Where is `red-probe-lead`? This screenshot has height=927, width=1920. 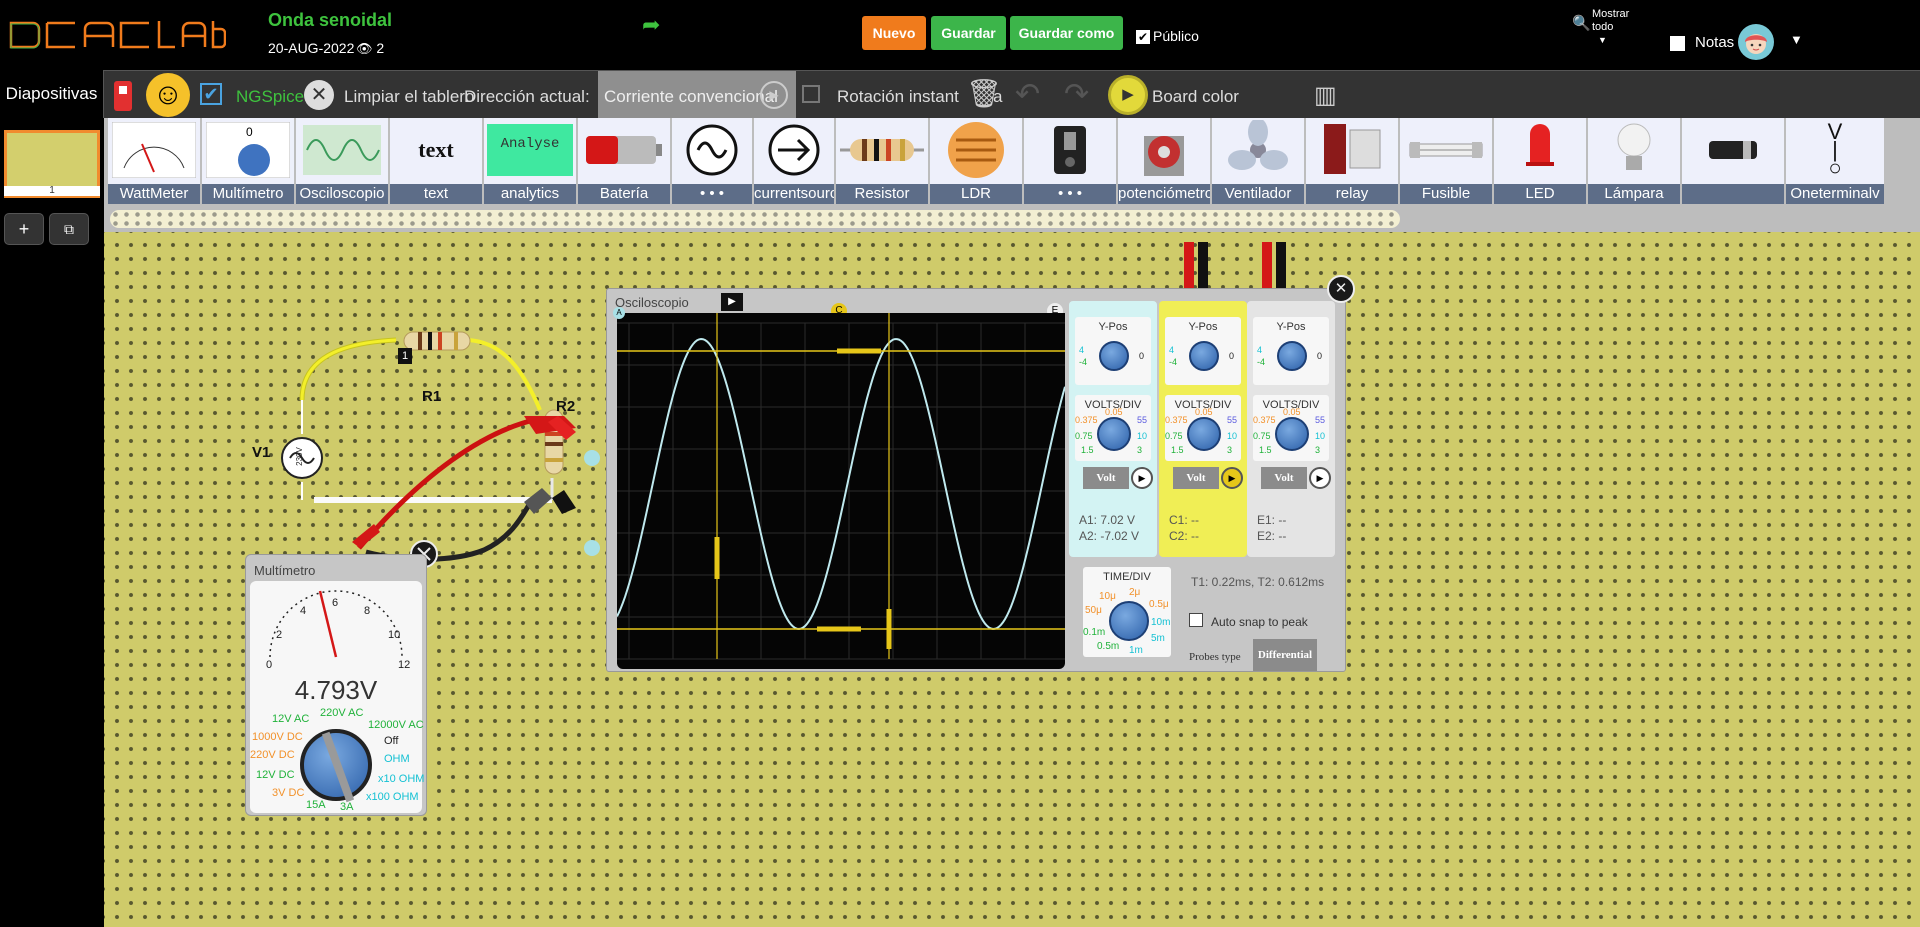
red-probe-lead is located at coordinates (446, 483).